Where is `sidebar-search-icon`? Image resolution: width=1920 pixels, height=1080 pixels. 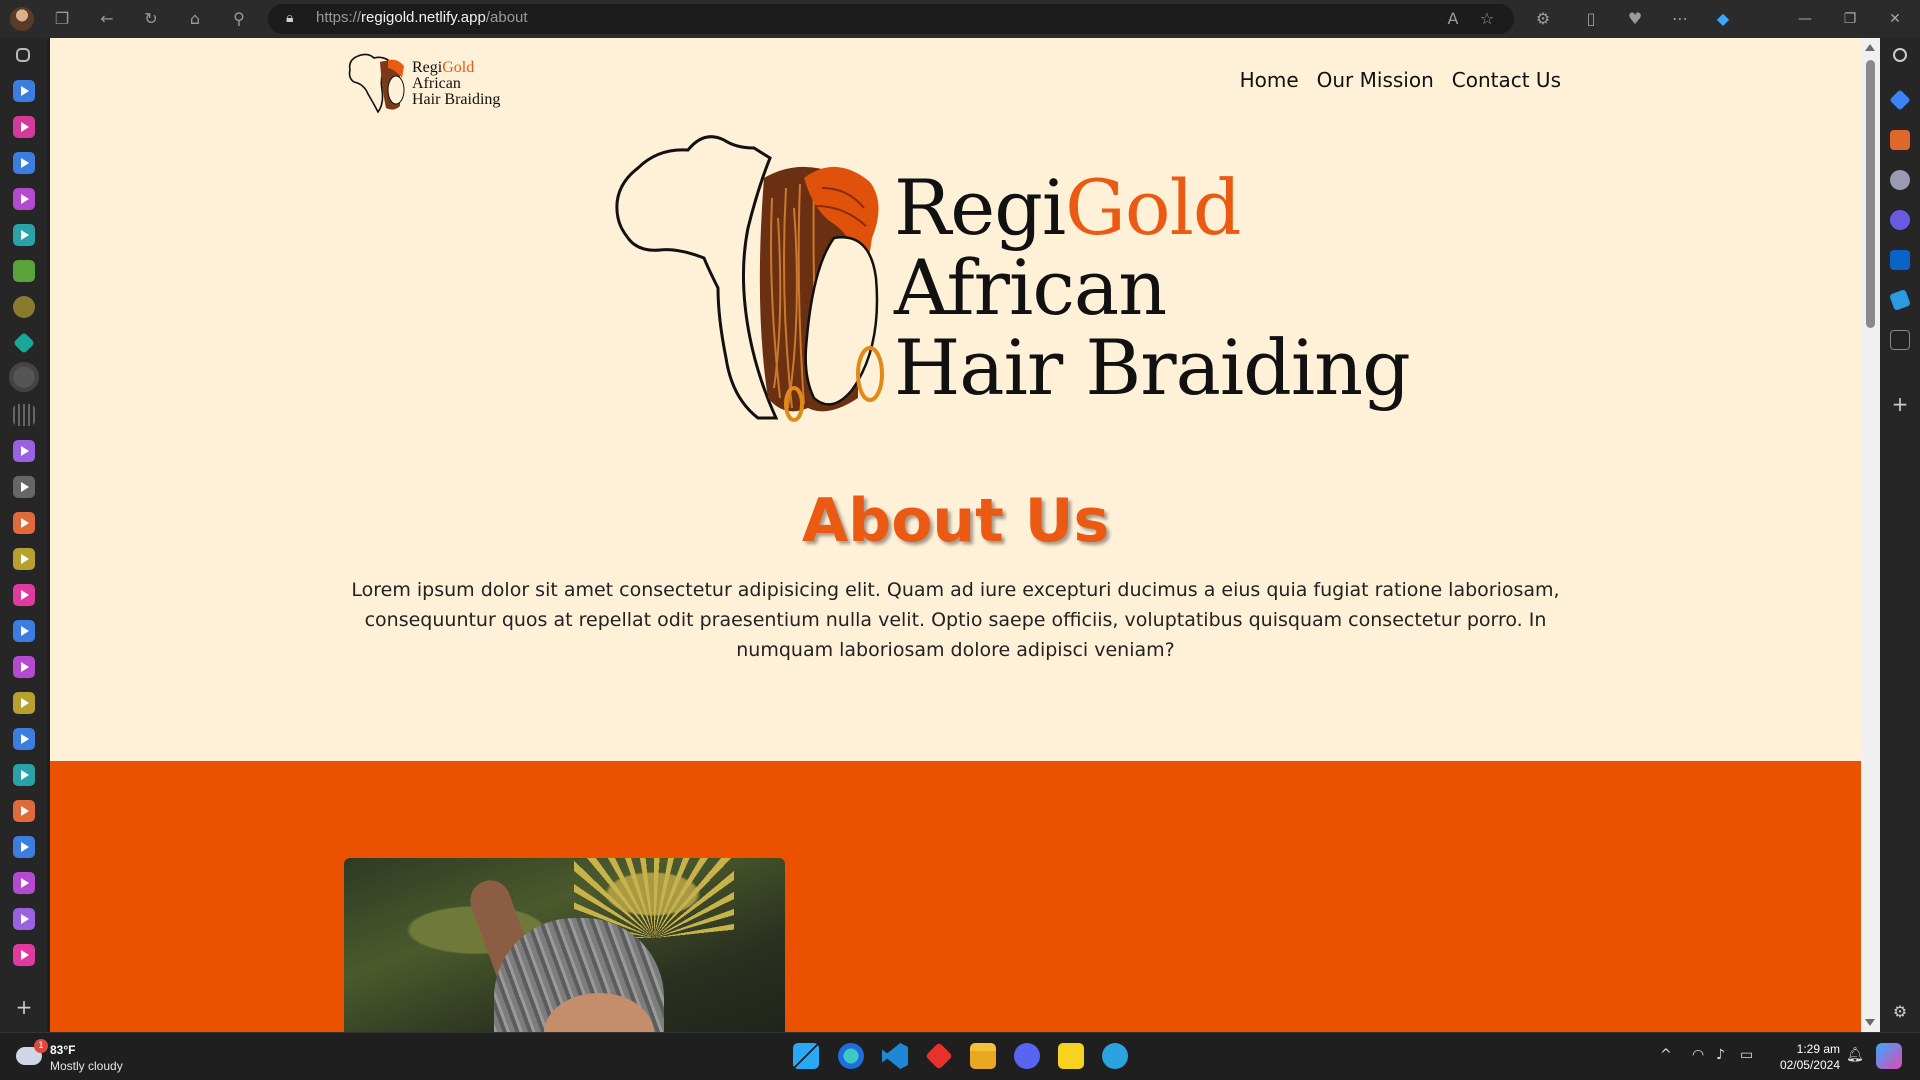
sidebar-search-icon is located at coordinates (1900, 55).